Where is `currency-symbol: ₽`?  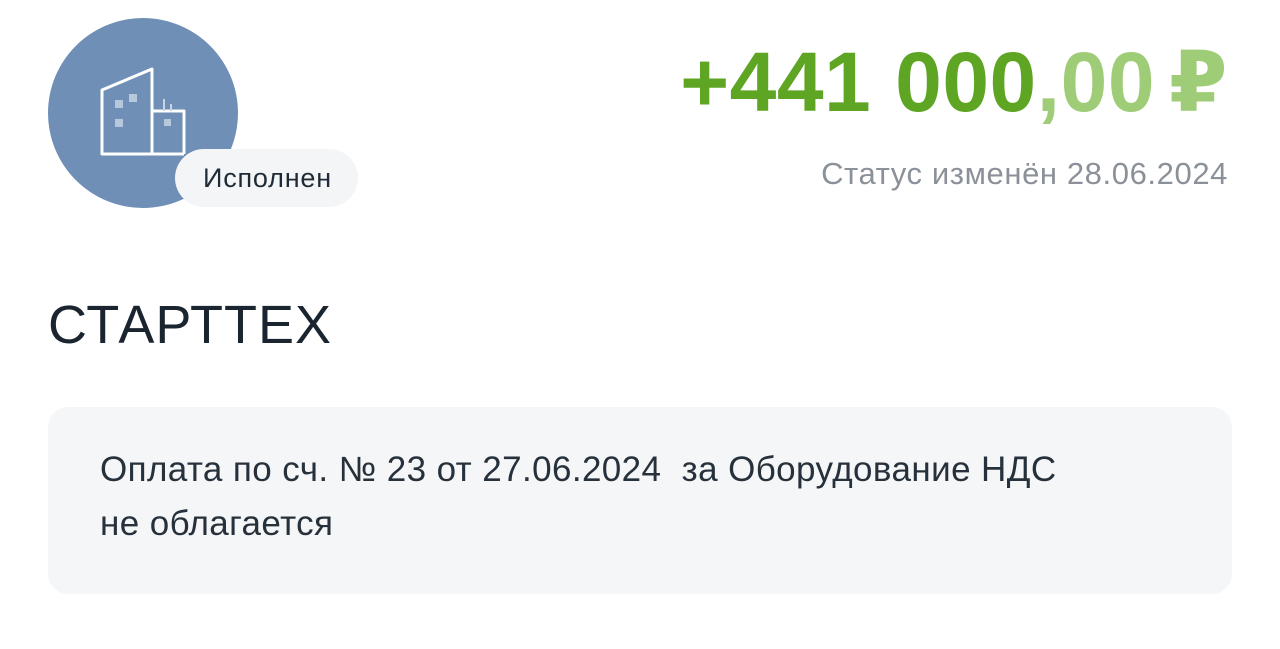
currency-symbol: ₽ is located at coordinates (1198, 82).